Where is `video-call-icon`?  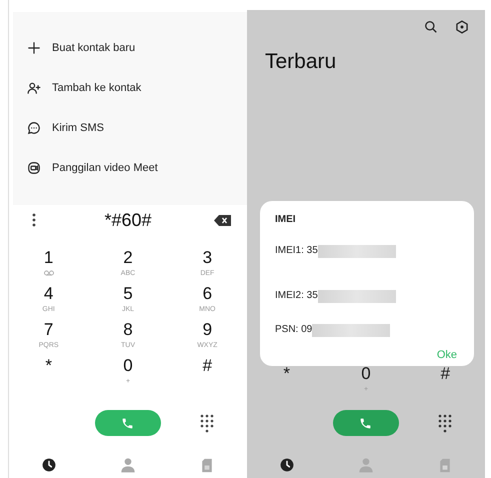
video-call-icon is located at coordinates (34, 168).